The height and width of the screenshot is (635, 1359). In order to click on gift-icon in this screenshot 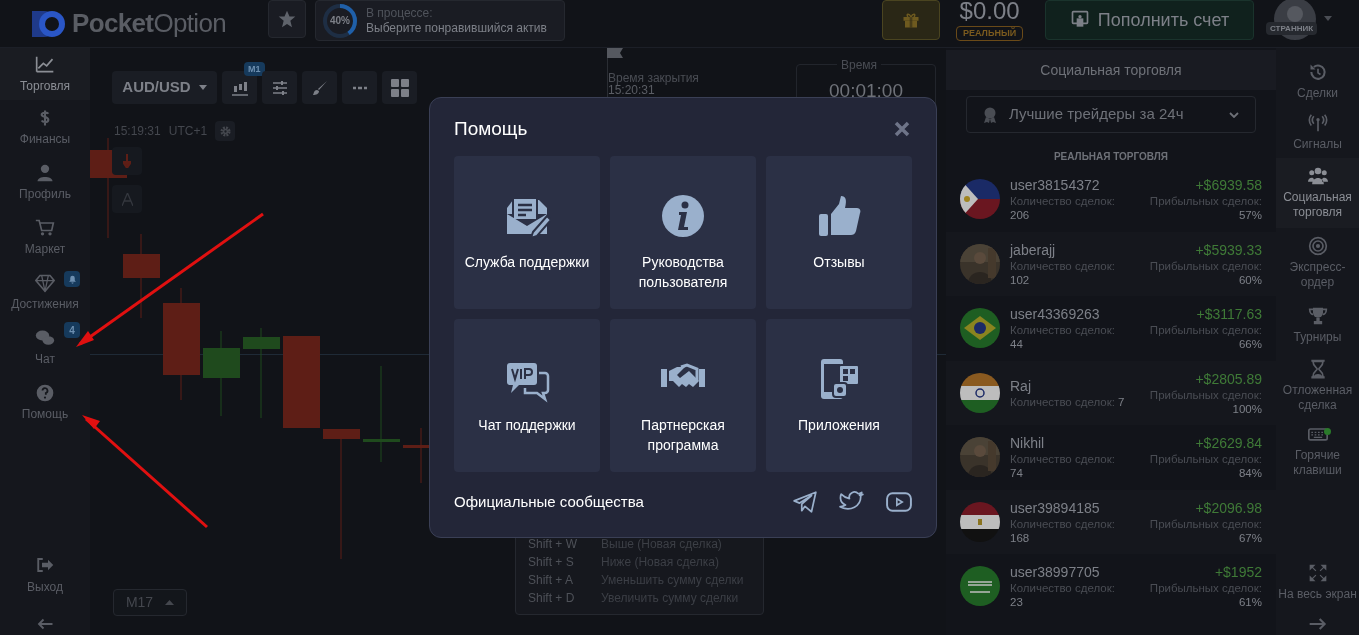, I will do `click(911, 20)`.